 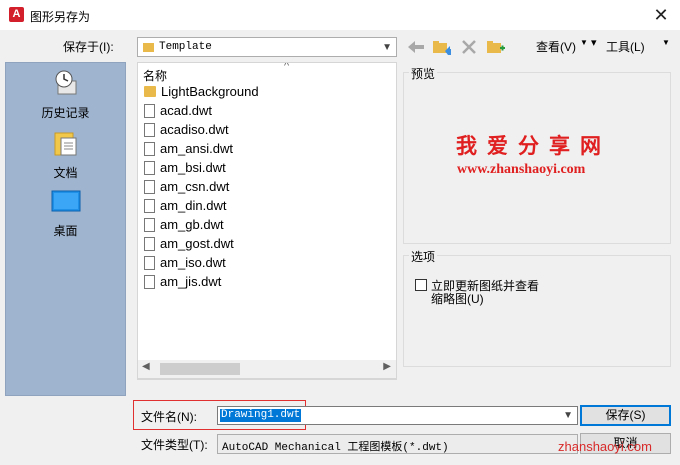 What do you see at coordinates (65, 113) in the screenshot?
I see `place-label: 历史记录` at bounding box center [65, 113].